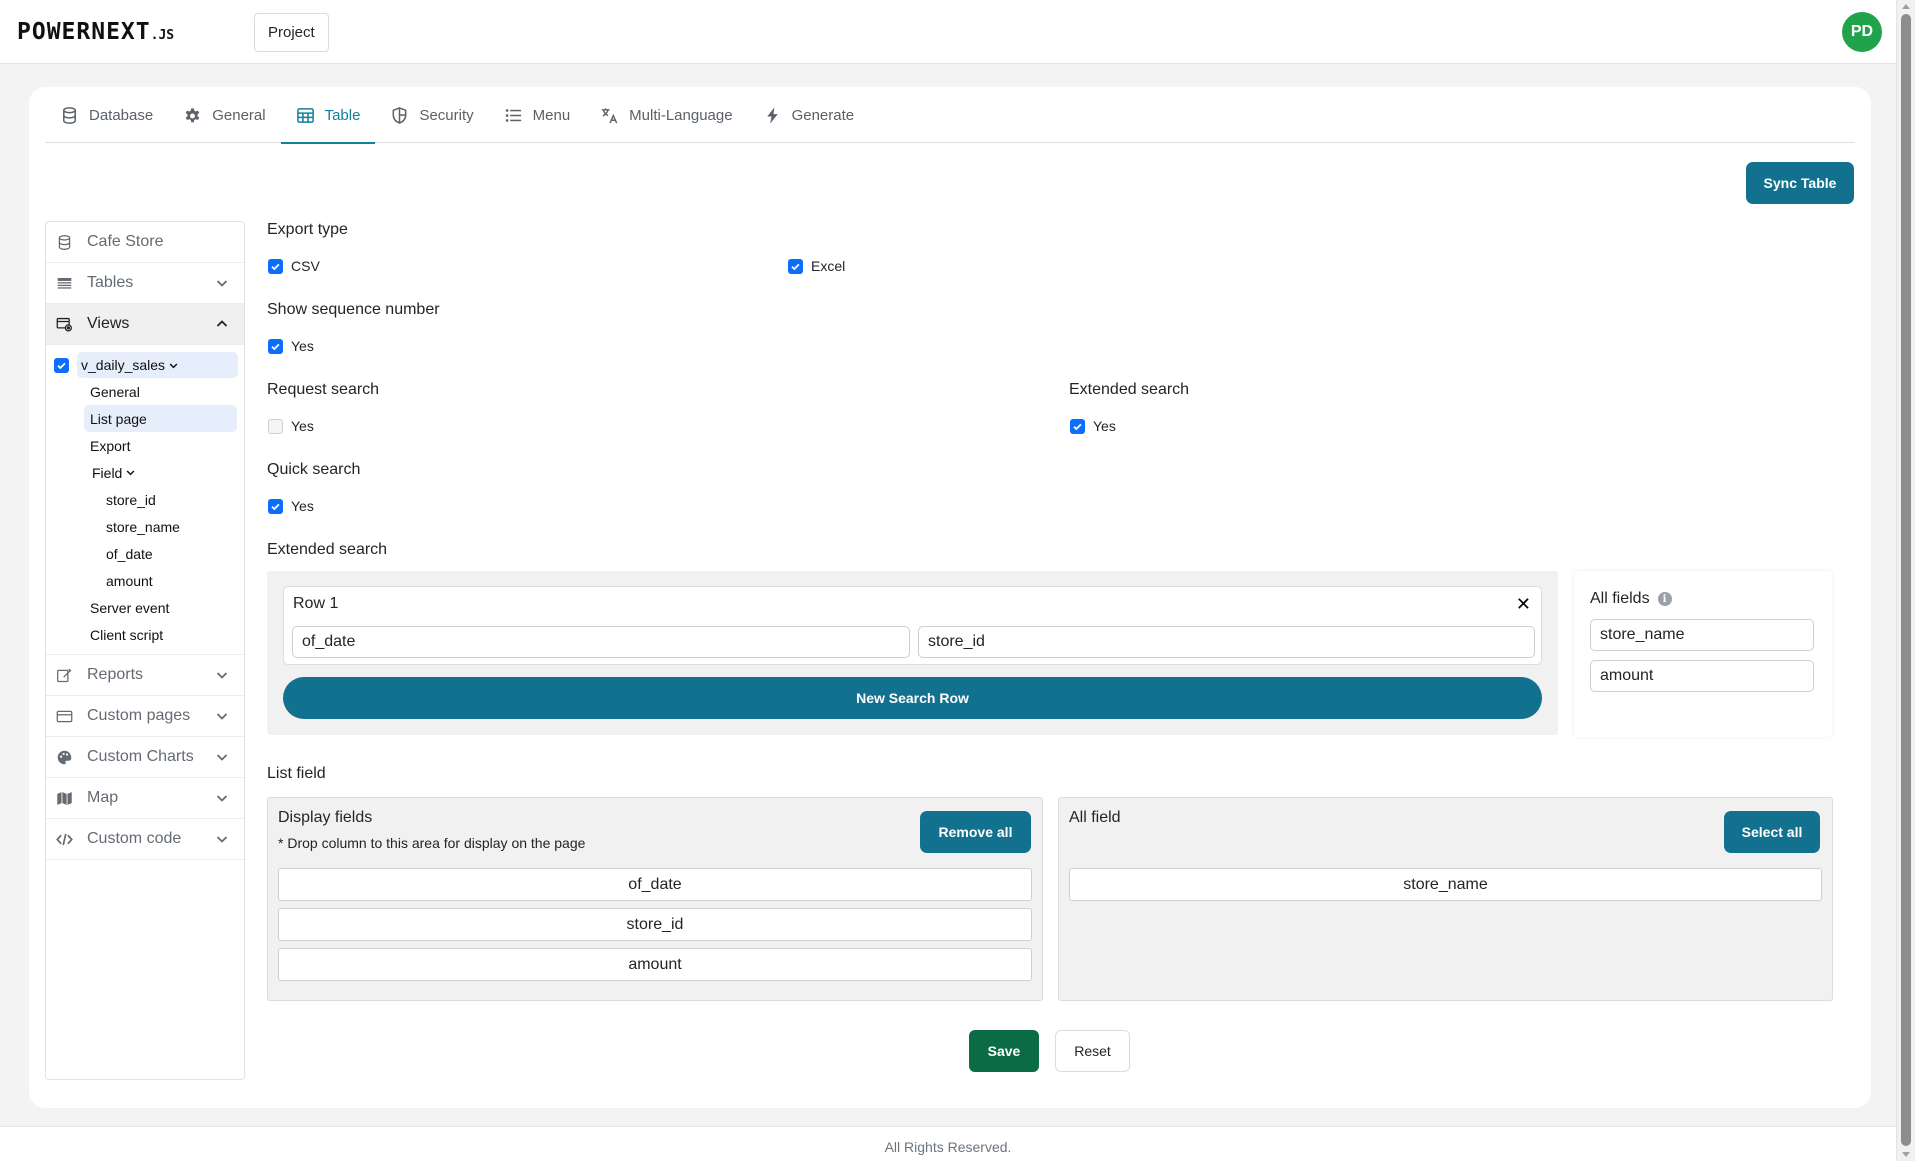 The height and width of the screenshot is (1161, 1915). Describe the element at coordinates (291, 32) in the screenshot. I see `project-button: Project` at that location.